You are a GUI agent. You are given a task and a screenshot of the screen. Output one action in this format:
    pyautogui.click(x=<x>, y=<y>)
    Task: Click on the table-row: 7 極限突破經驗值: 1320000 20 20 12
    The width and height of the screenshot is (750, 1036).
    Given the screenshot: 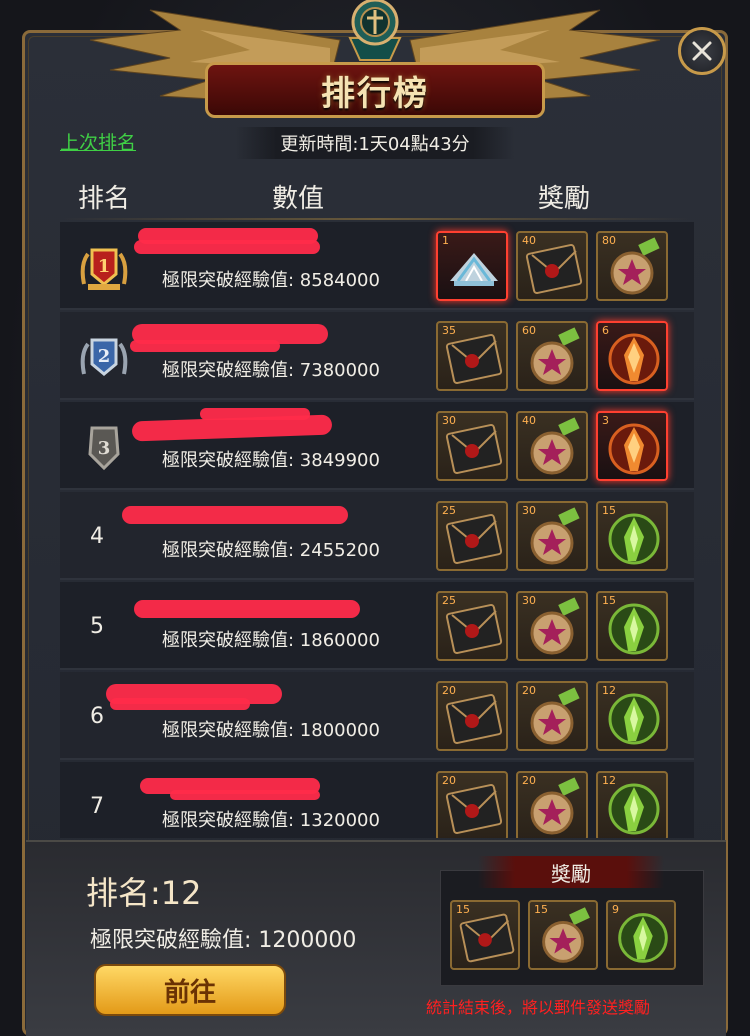 What is the action you would take?
    pyautogui.click(x=377, y=800)
    